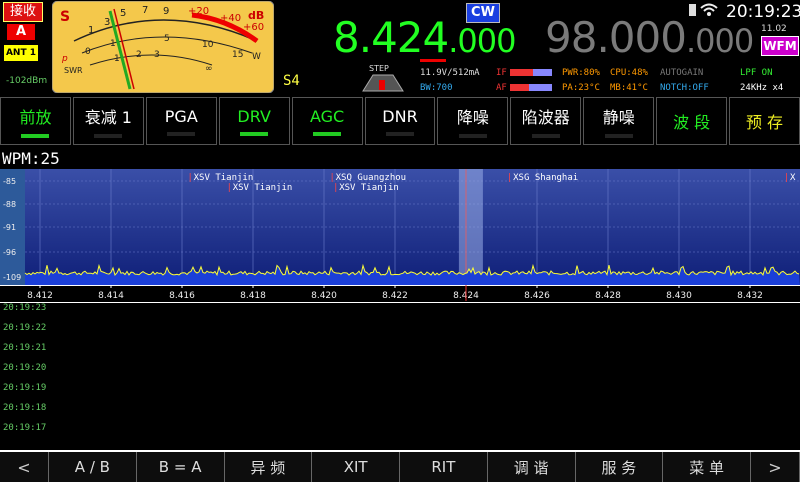 This screenshot has width=800, height=482. Describe the element at coordinates (764, 121) in the screenshot. I see `function-button-10: 预 存` at that location.